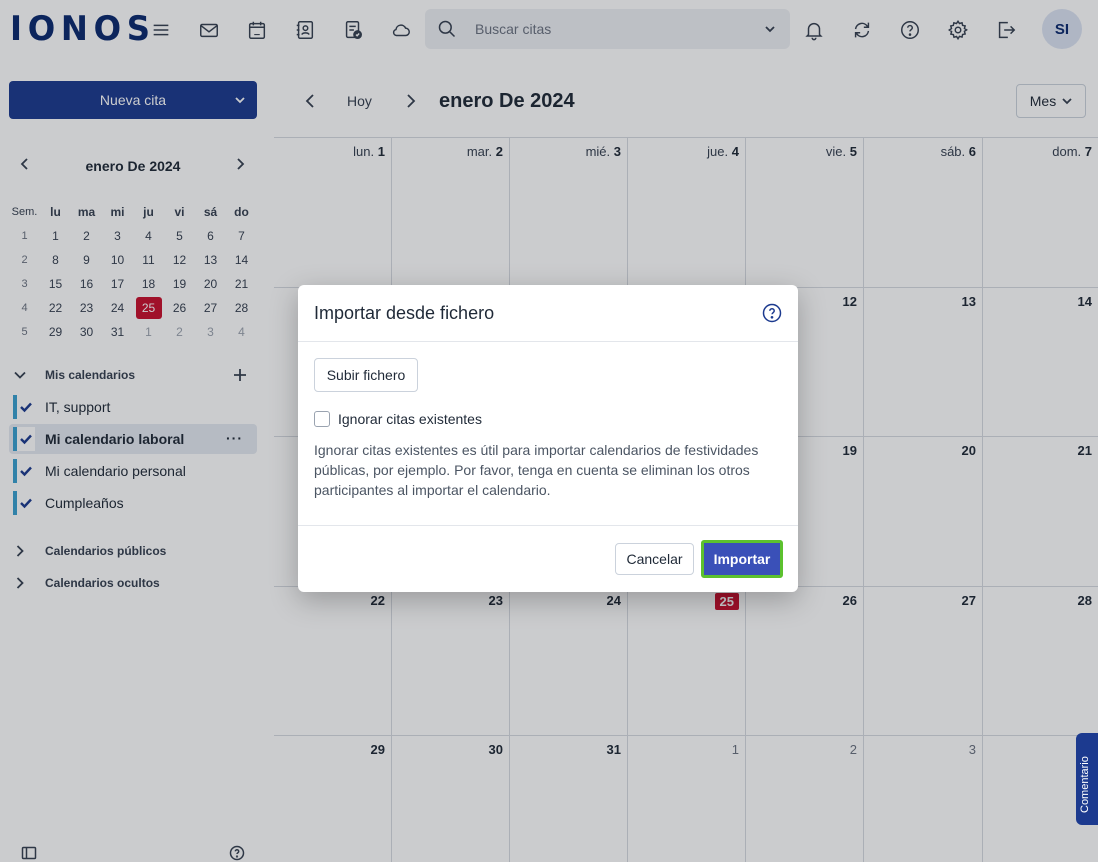 This screenshot has width=1098, height=862. I want to click on ignore-existing-checkbox-row: Ignorar citas existentes, so click(398, 419).